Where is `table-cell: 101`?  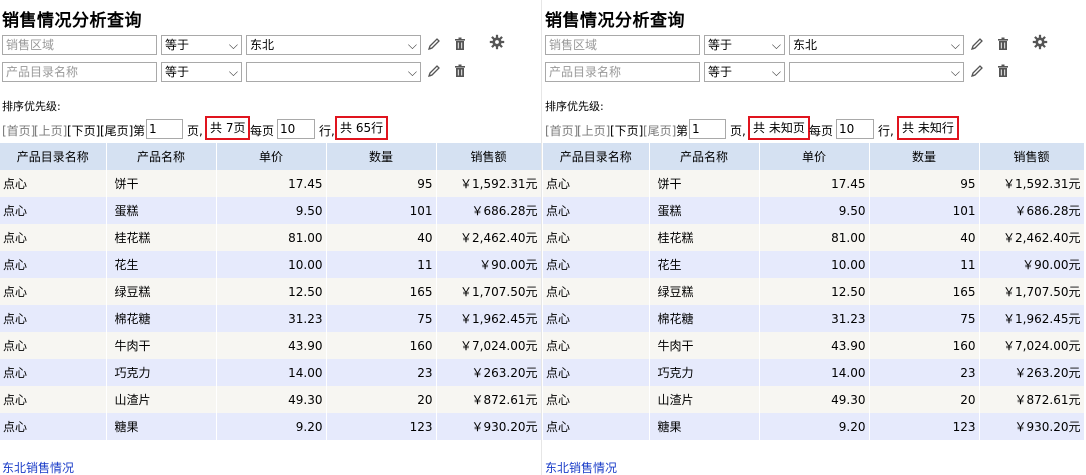 table-cell: 101 is located at coordinates (381, 210).